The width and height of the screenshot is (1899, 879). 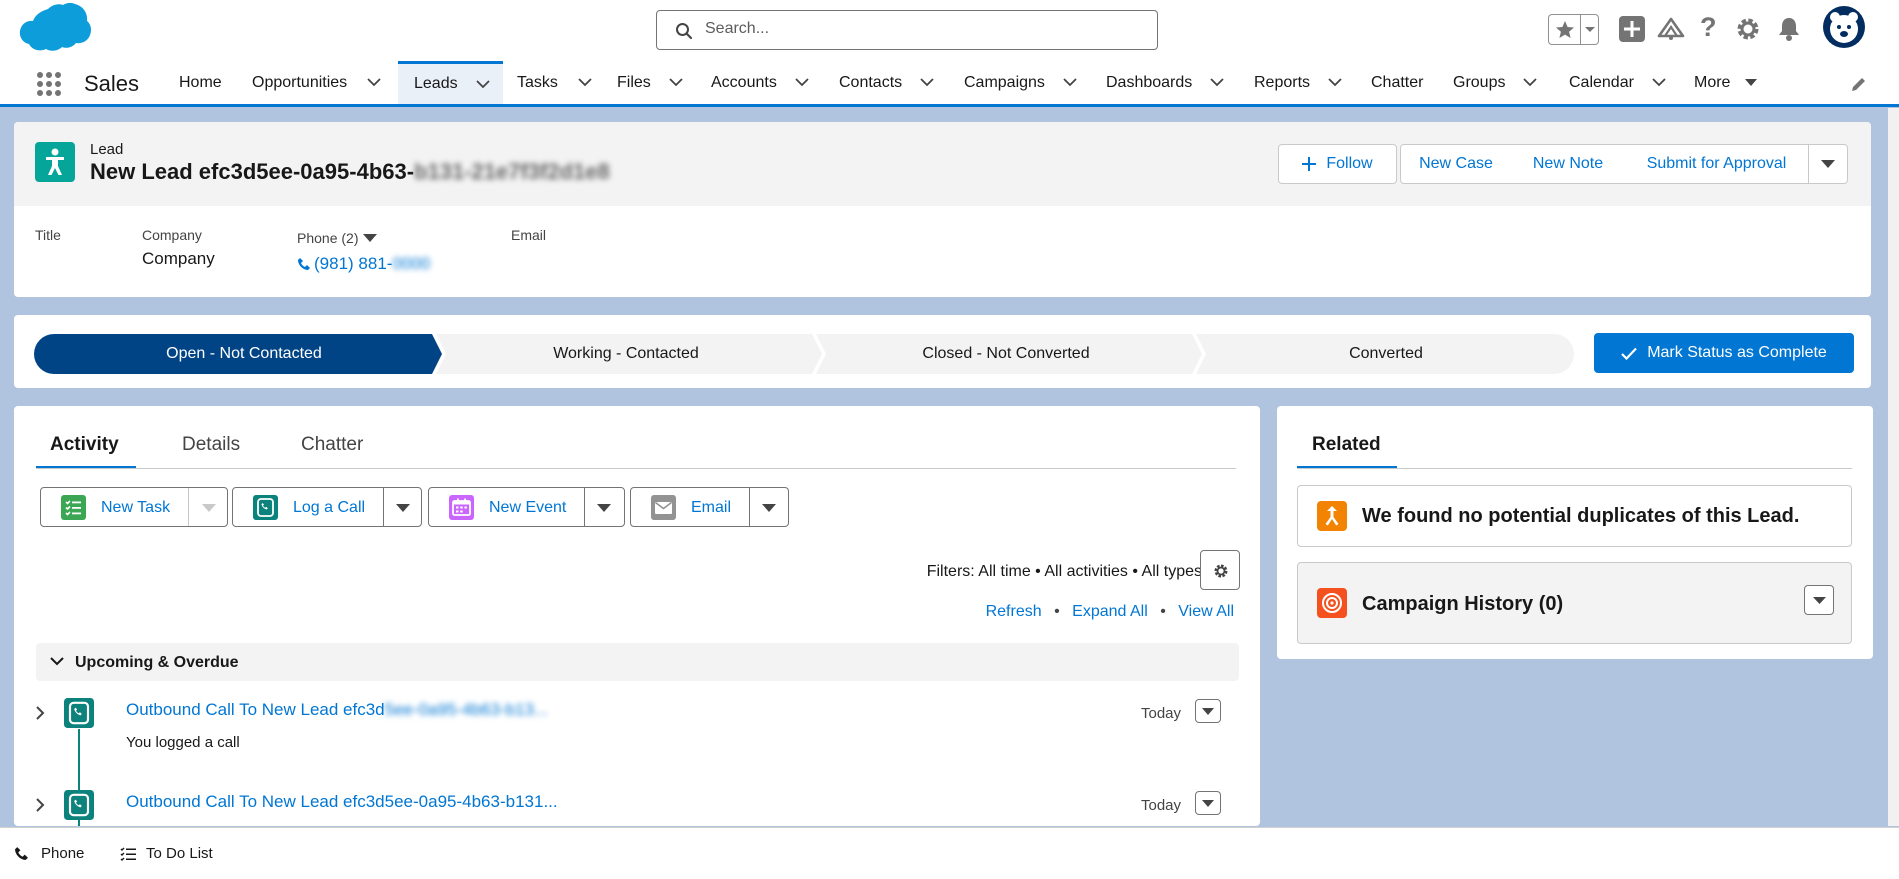 What do you see at coordinates (1568, 164) in the screenshot?
I see `new-note-button: New Note` at bounding box center [1568, 164].